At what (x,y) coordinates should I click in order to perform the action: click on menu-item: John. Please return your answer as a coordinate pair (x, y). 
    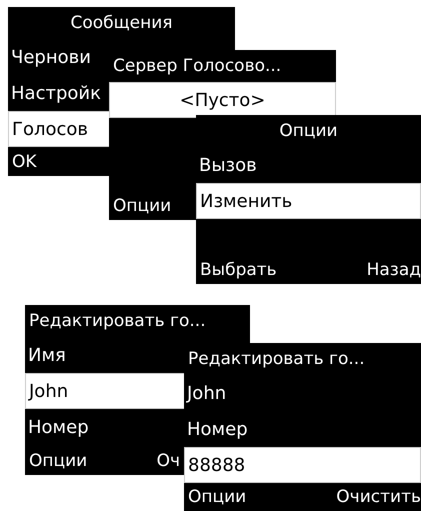
    Looking at the image, I should click on (206, 393).